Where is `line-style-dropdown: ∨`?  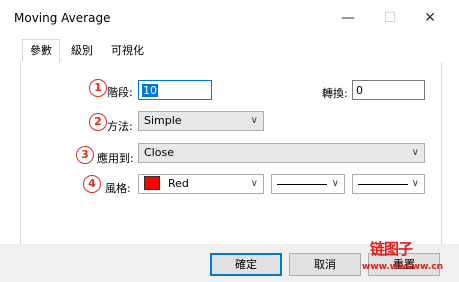 line-style-dropdown: ∨ is located at coordinates (308, 184).